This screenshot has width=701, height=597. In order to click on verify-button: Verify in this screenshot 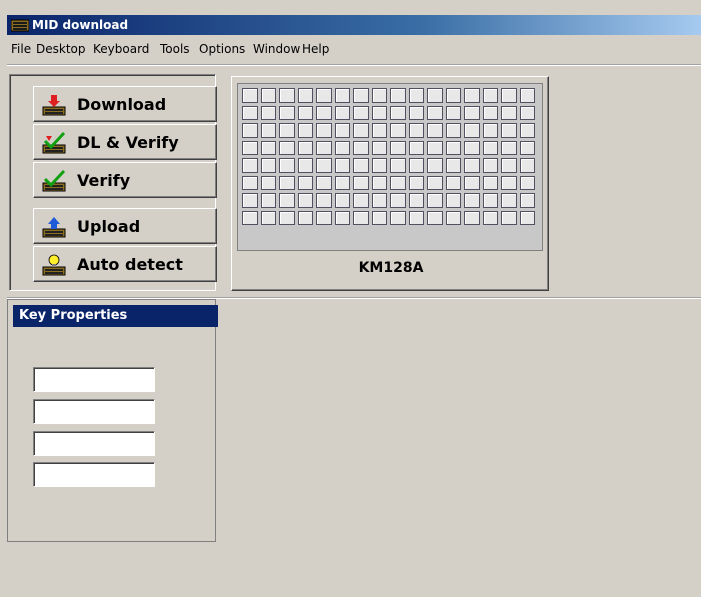, I will do `click(125, 180)`.